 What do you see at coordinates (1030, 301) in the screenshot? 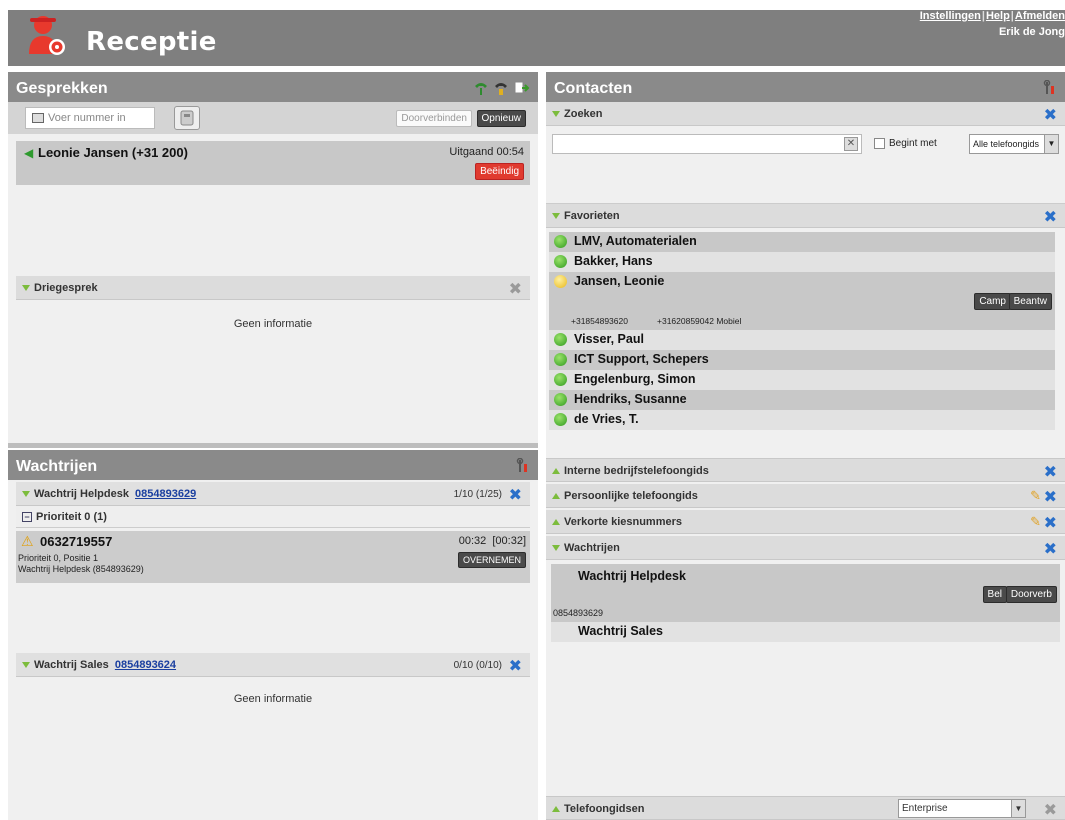
I see `answer-button: Beantw` at bounding box center [1030, 301].